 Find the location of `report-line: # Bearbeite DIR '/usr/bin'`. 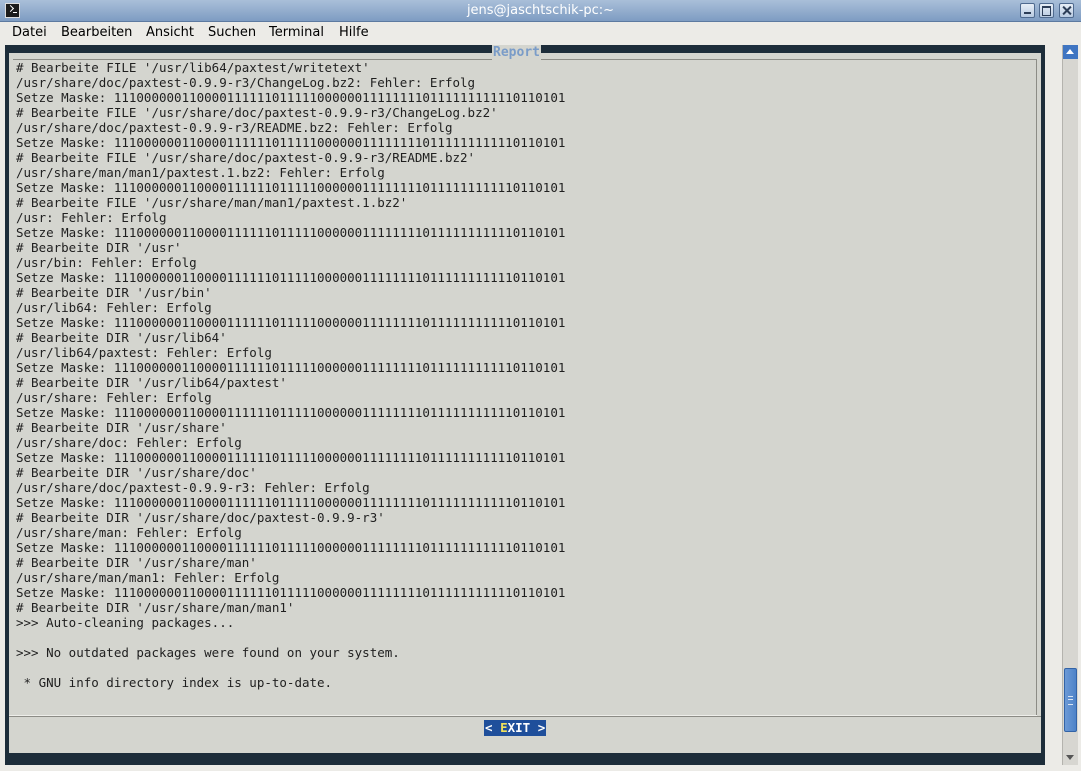

report-line: # Bearbeite DIR '/usr/bin' is located at coordinates (114, 292).